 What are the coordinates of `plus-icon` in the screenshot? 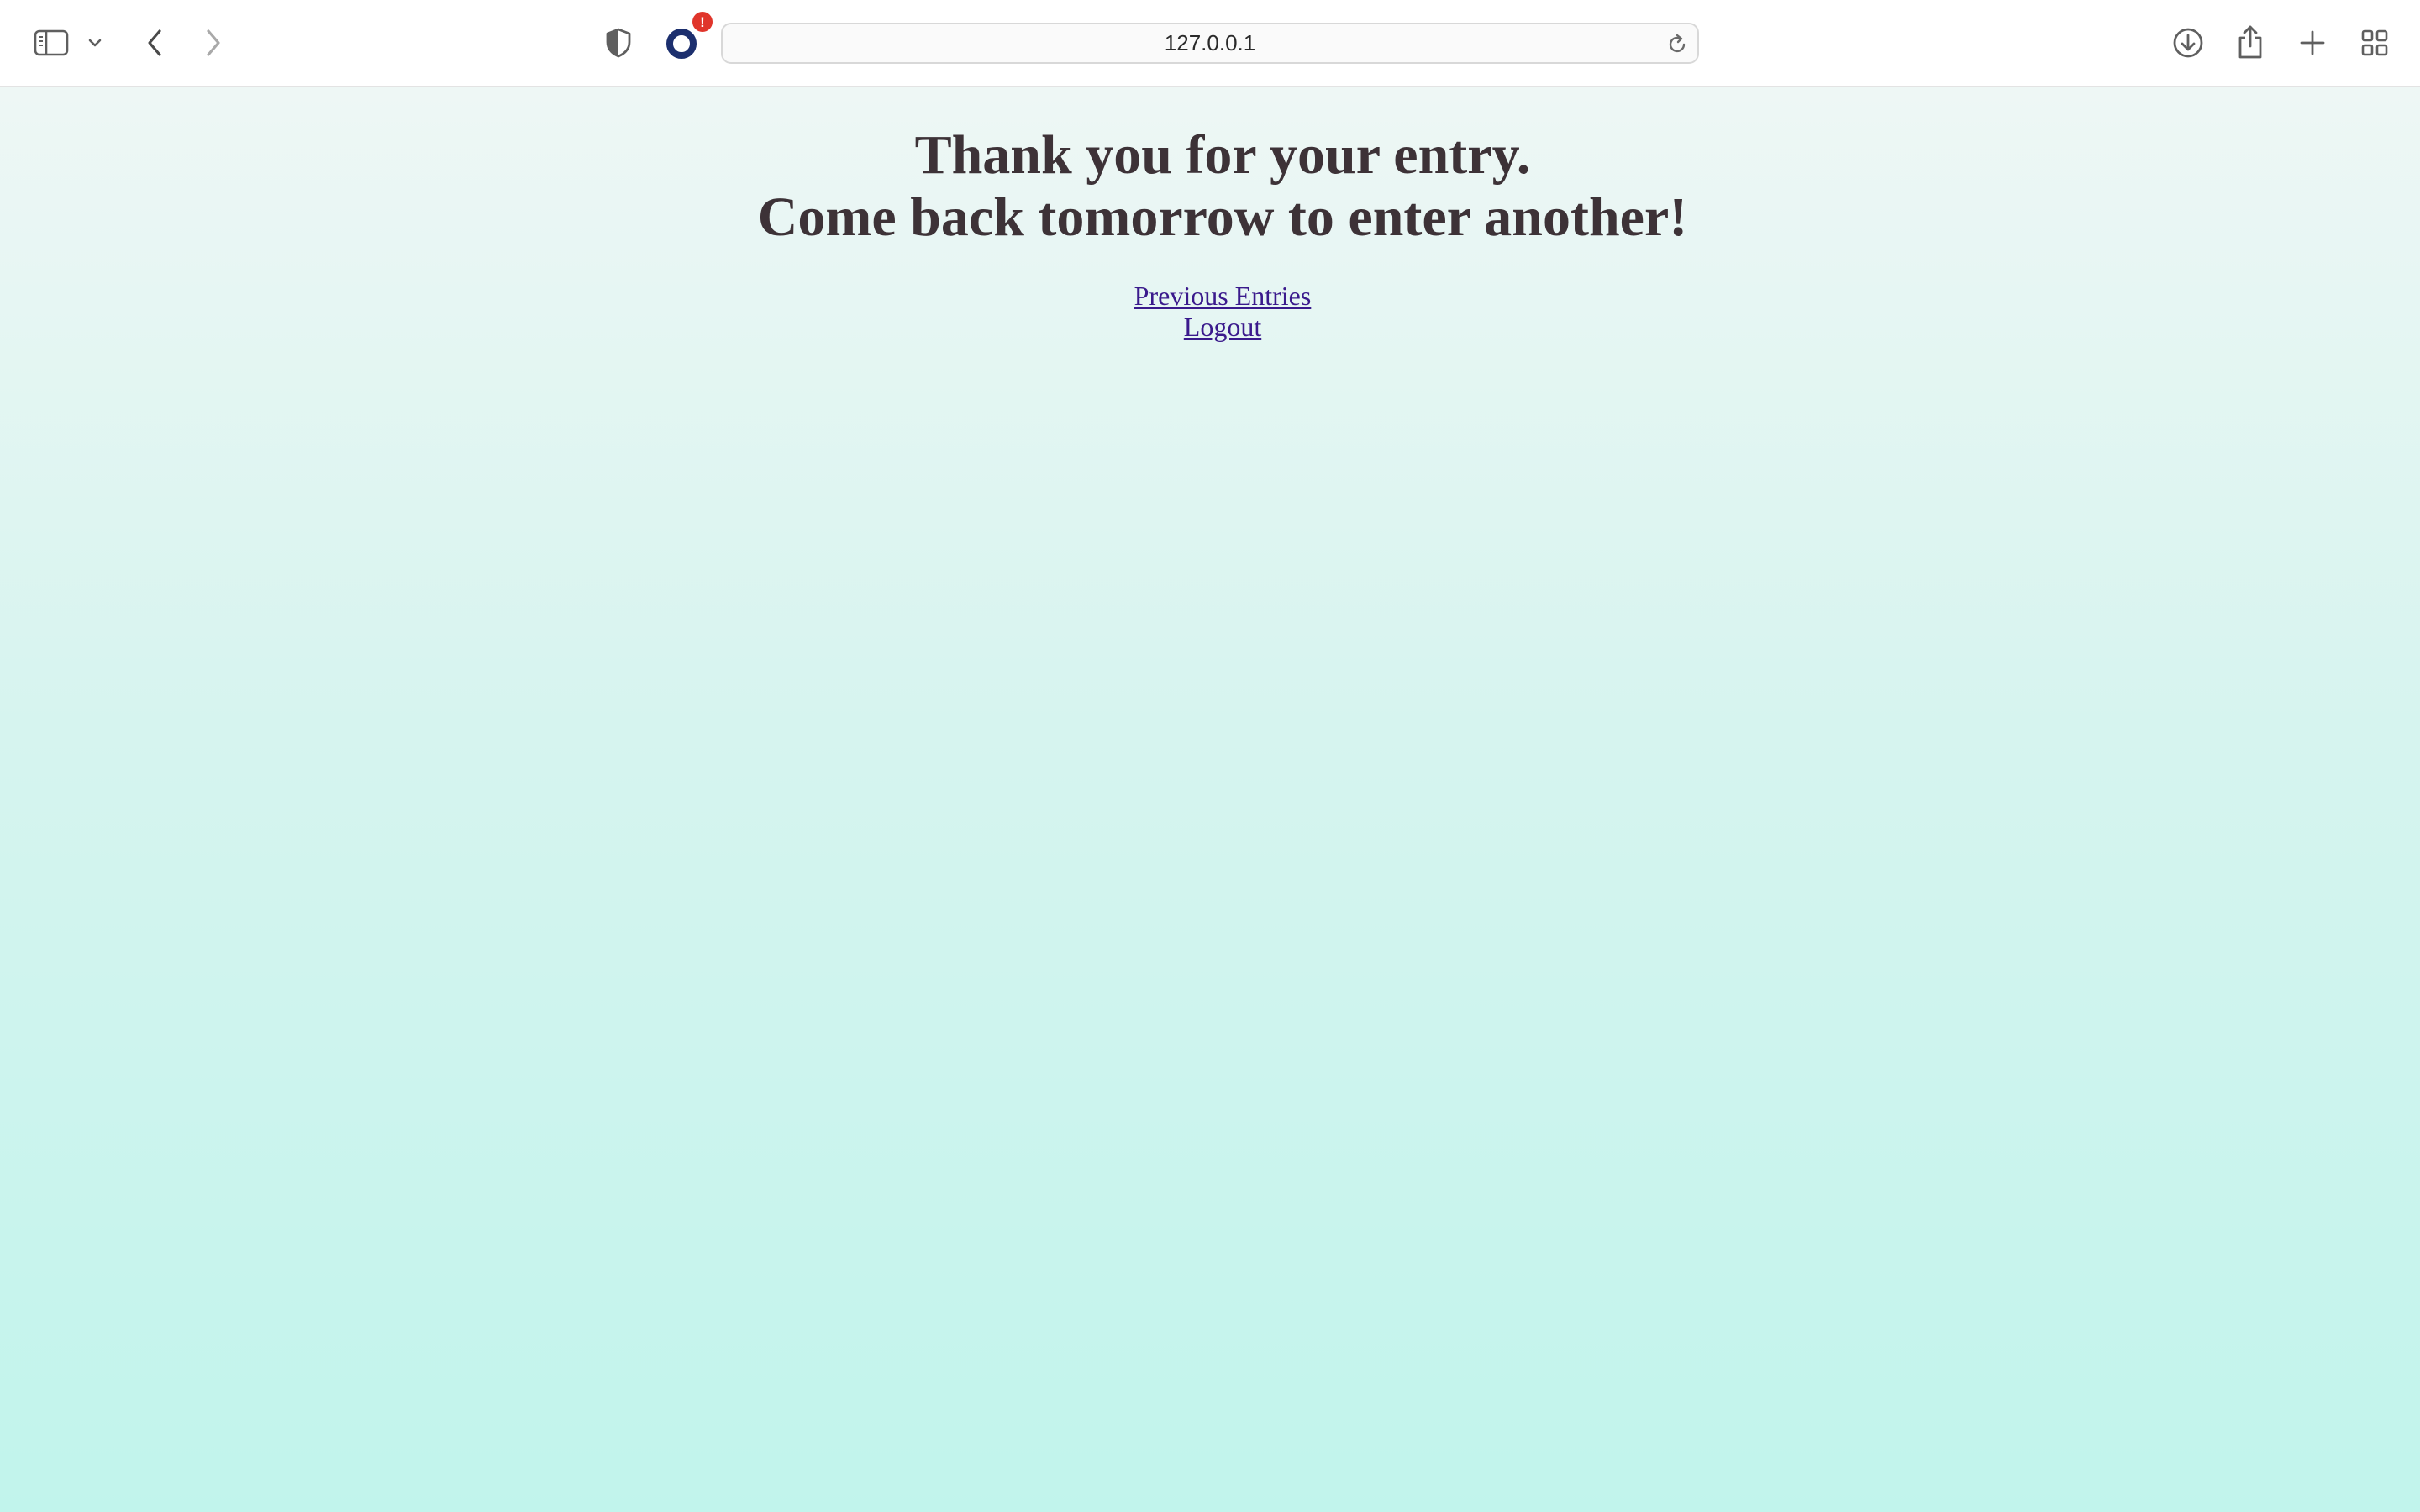 It's located at (2312, 42).